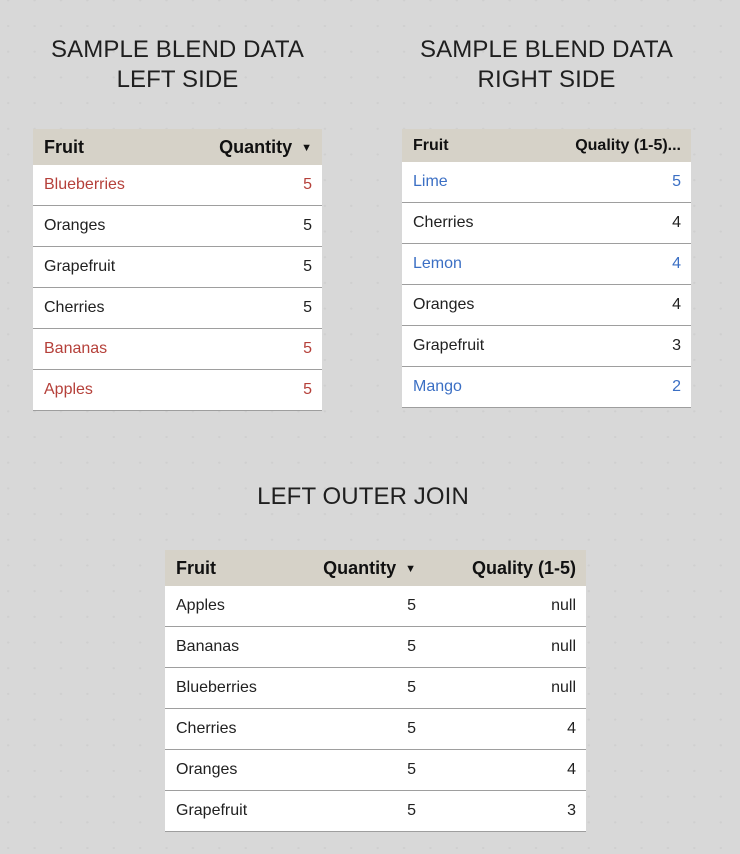 Image resolution: width=740 pixels, height=854 pixels. I want to click on table-row: Grapefruit 5, so click(177, 267).